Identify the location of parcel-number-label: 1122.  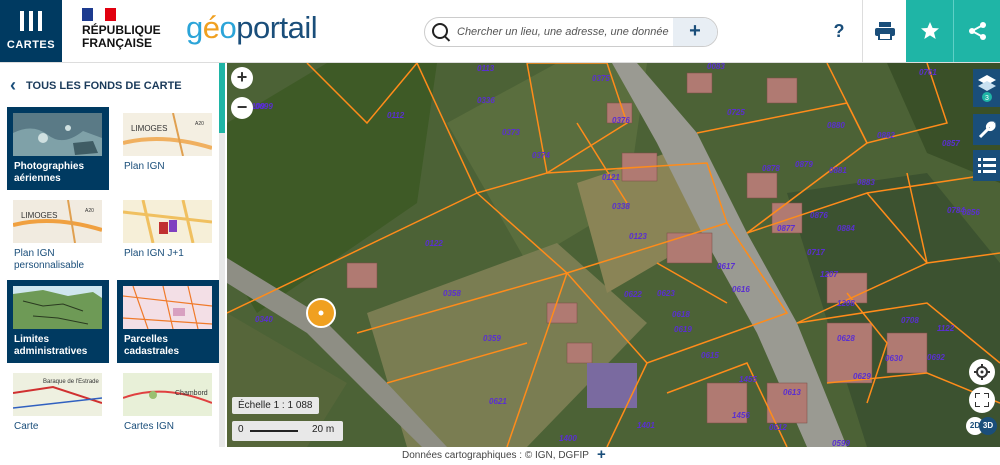
(946, 328).